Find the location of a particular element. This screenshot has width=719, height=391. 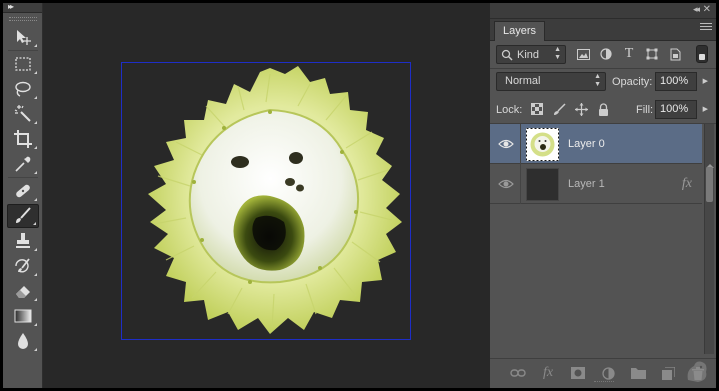

layer-row-divider is located at coordinates (520, 144).